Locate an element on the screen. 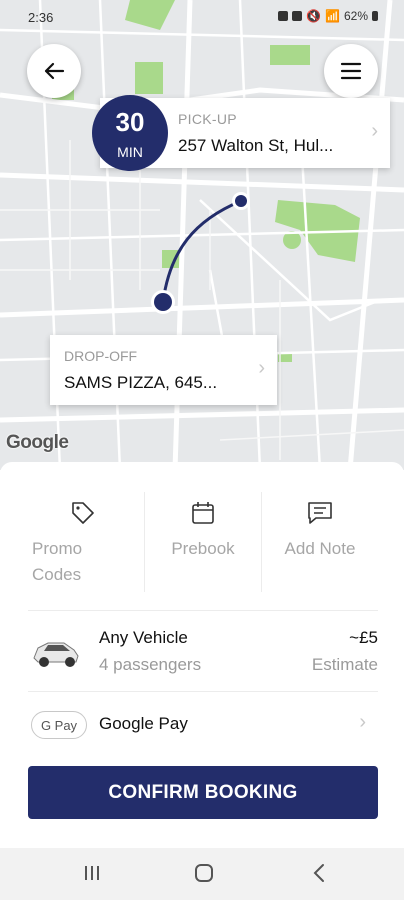 The width and height of the screenshot is (404, 900). route-line is located at coordinates (201, 251).